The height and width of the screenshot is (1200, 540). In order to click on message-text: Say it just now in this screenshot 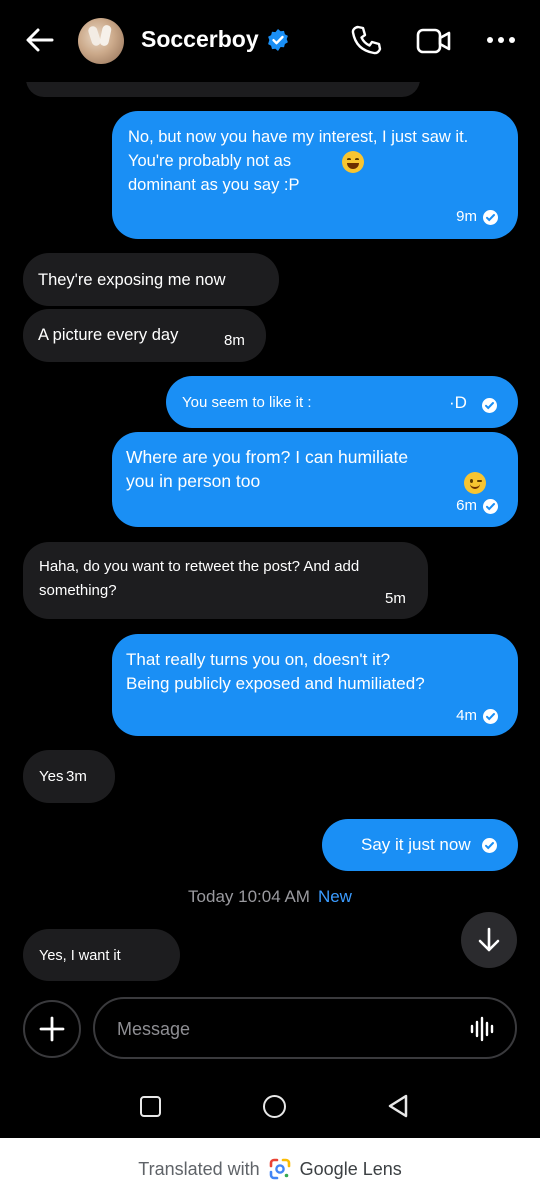, I will do `click(416, 844)`.